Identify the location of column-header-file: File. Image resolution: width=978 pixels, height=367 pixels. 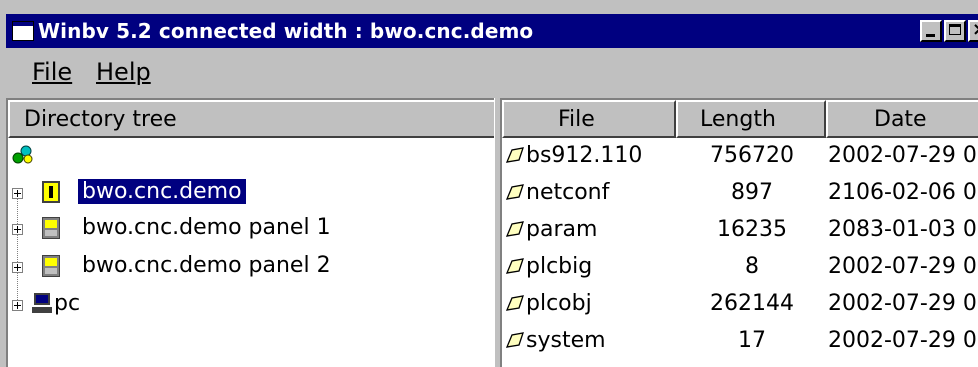
(589, 119).